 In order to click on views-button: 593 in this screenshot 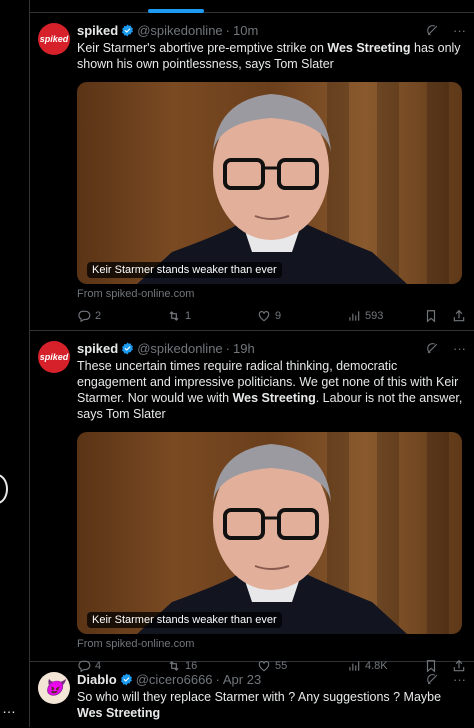, I will do `click(383, 316)`.